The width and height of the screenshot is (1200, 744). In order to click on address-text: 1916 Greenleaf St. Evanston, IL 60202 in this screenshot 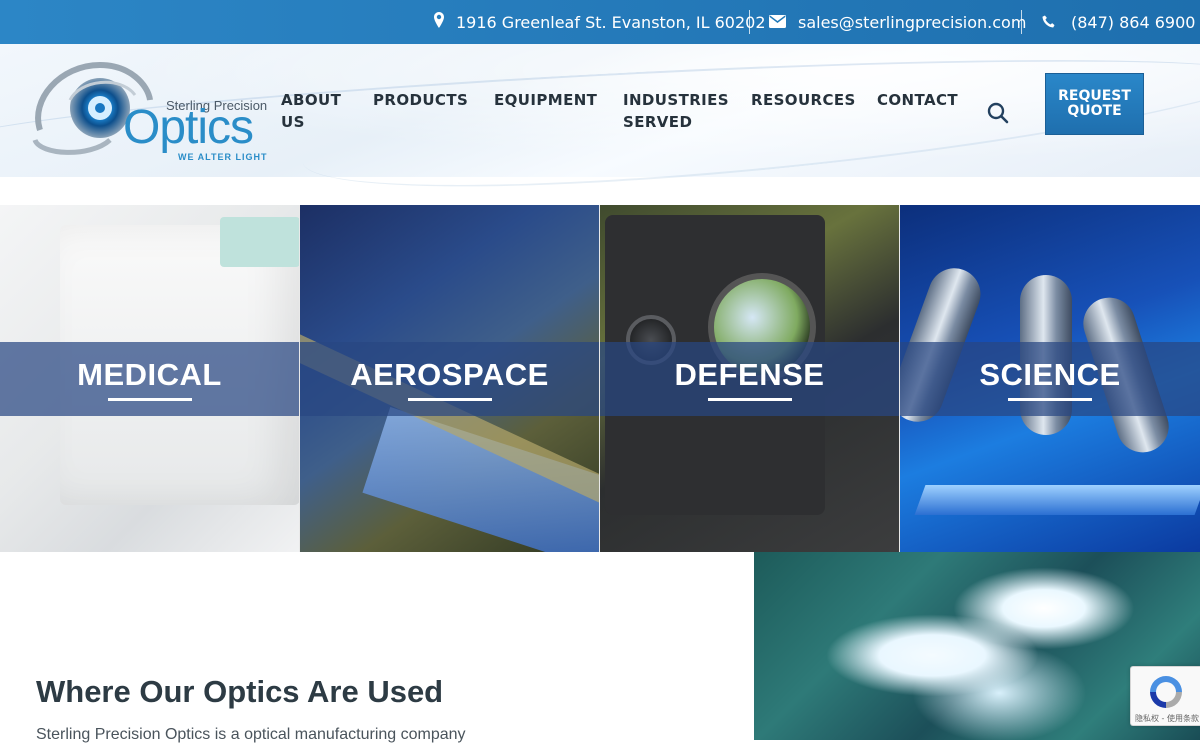, I will do `click(611, 22)`.